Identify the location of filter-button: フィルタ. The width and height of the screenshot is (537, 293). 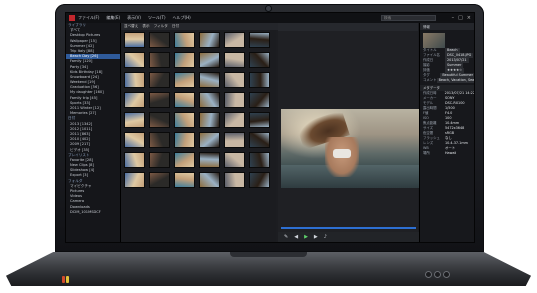
(161, 26).